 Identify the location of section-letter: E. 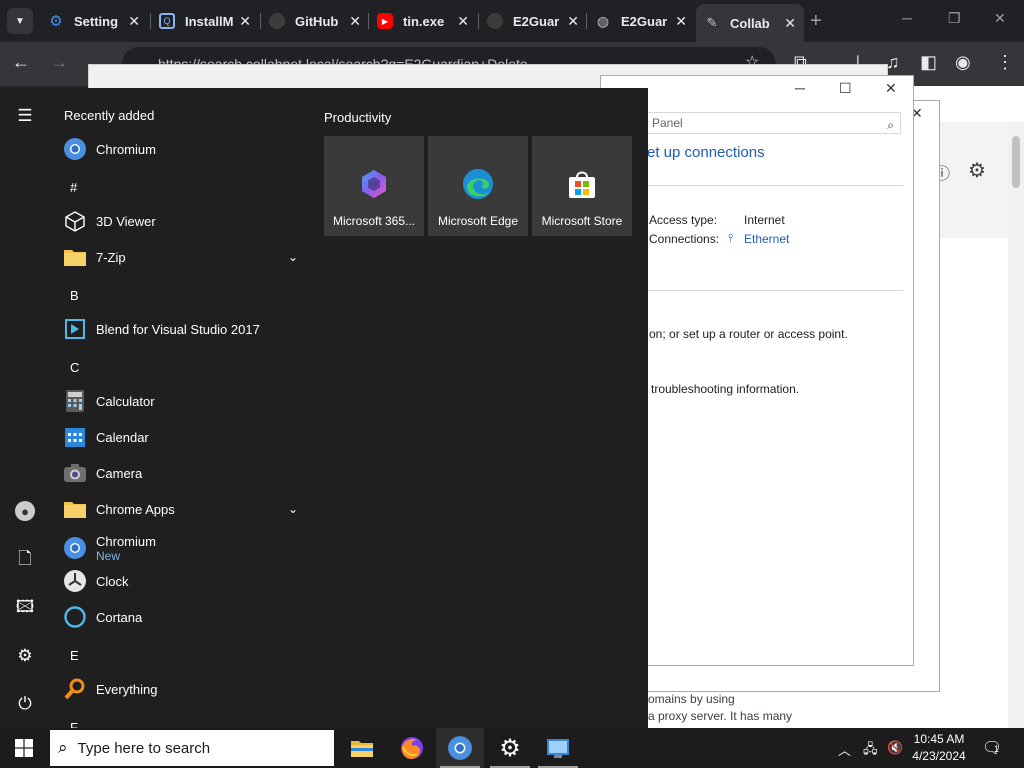
(74, 655).